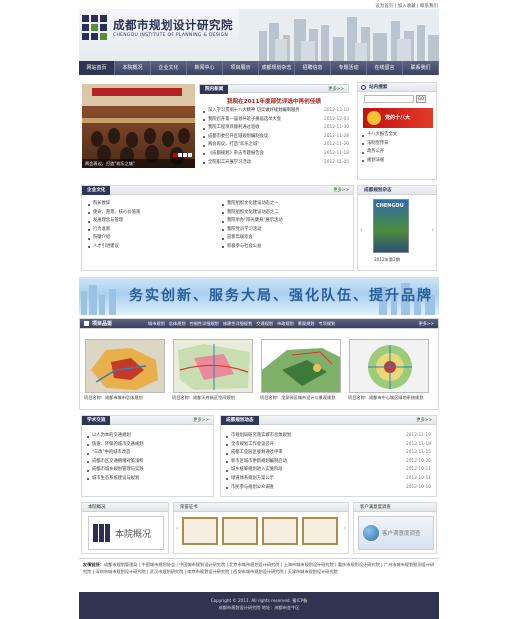  What do you see at coordinates (341, 191) in the screenshot?
I see `culture-more-link: 更多>>` at bounding box center [341, 191].